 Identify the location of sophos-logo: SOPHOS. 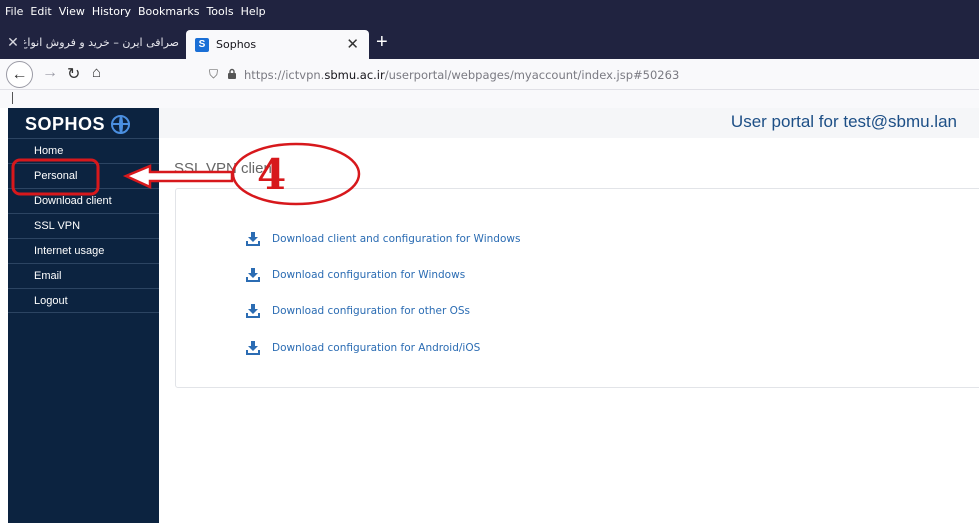
(78, 124).